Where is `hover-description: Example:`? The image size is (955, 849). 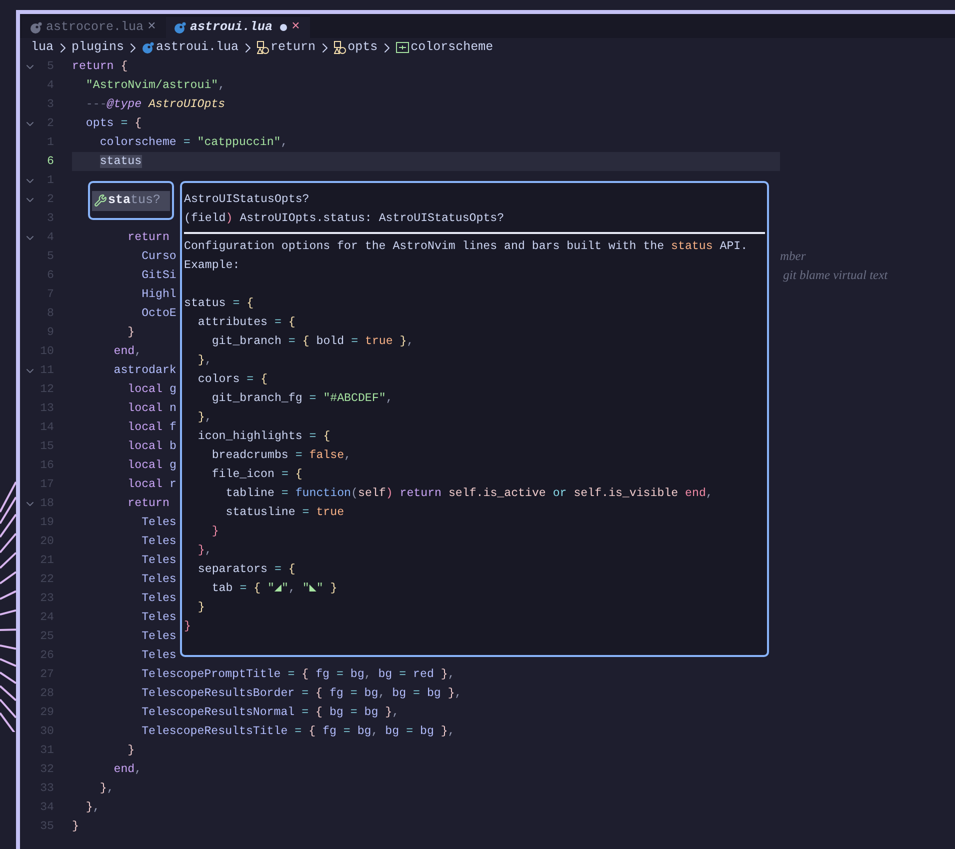 hover-description: Example: is located at coordinates (212, 266).